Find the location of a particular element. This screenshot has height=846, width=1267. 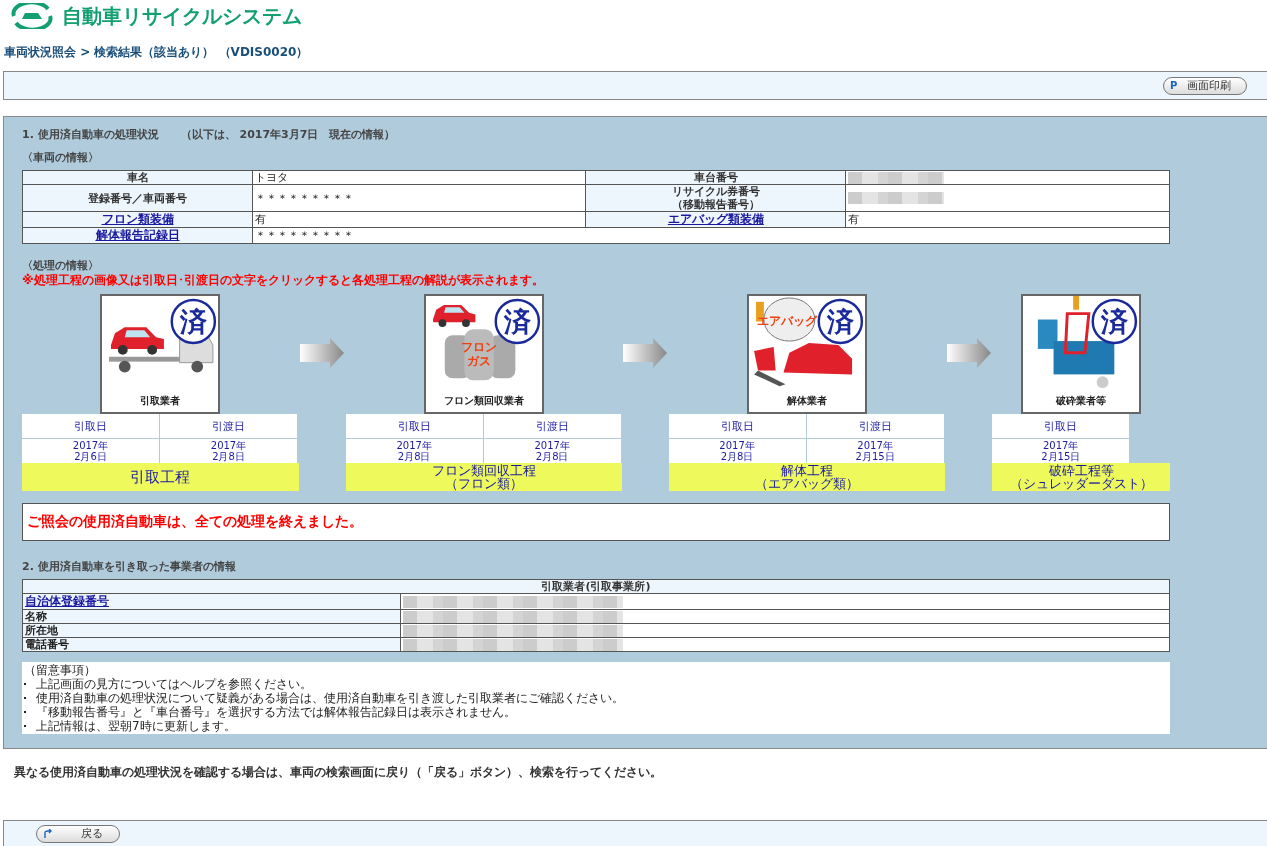

process-note: ※処理工程の画像又は引取日･引渡日の文字をクリックすると各処理工程の解説が表示されます。 is located at coordinates (283, 280).